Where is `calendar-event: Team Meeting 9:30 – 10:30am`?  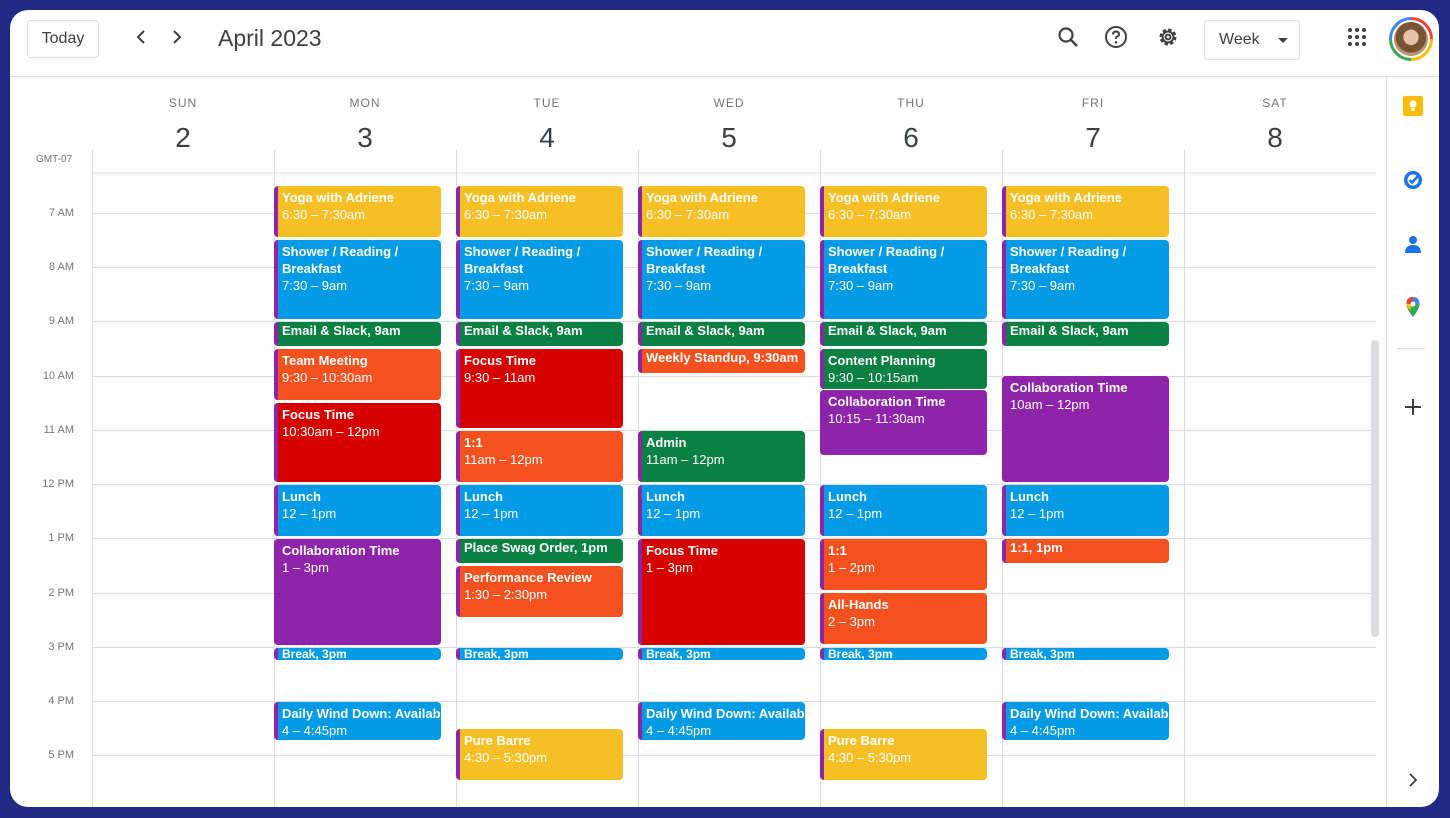 calendar-event: Team Meeting 9:30 – 10:30am is located at coordinates (357, 374).